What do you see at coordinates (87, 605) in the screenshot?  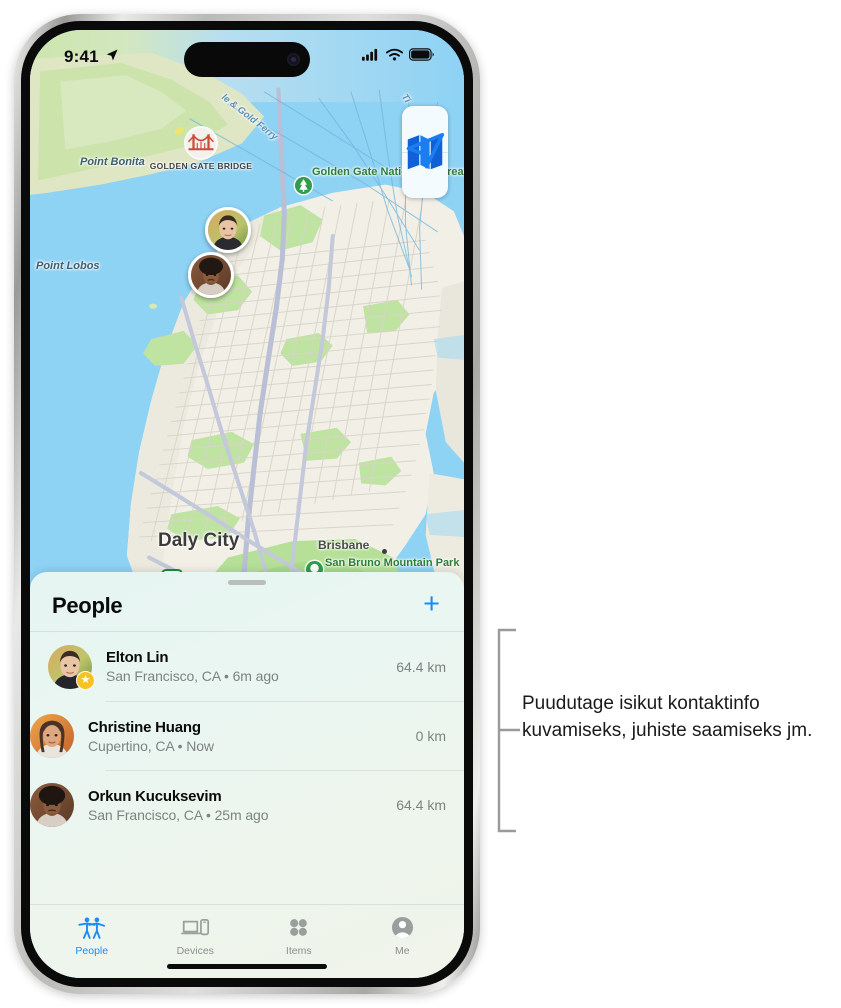 I see `page-title: People` at bounding box center [87, 605].